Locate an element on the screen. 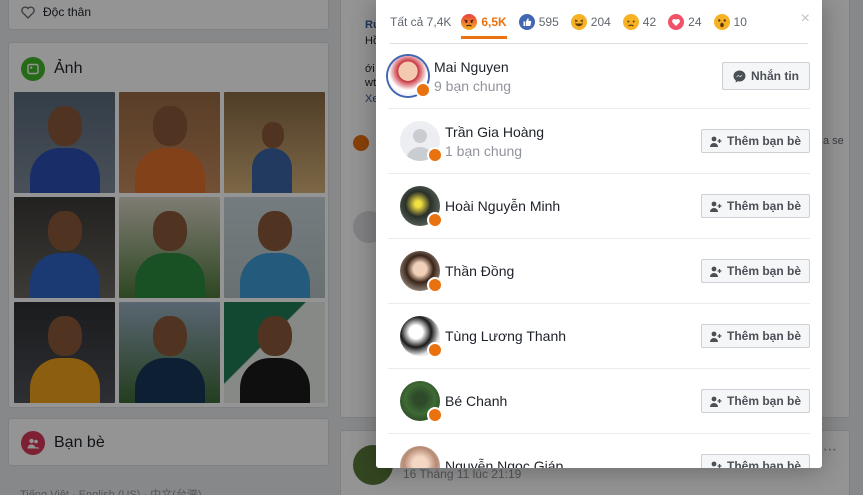  list-item: Trần Gia Hoàng 1 bạn chung Thêm bạn bè is located at coordinates (599, 141).